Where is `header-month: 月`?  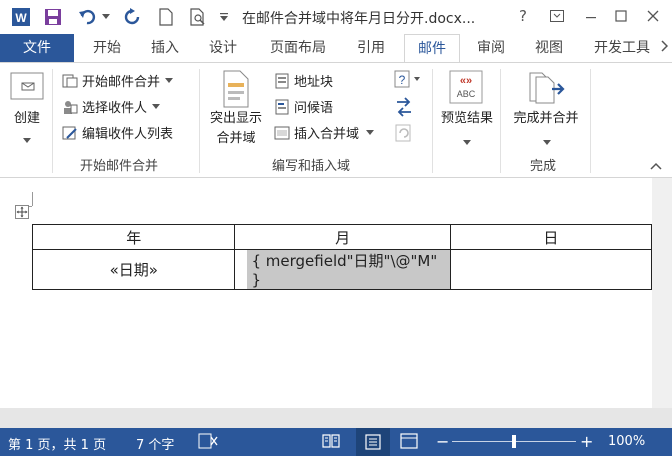
header-month: 月 is located at coordinates (342, 237).